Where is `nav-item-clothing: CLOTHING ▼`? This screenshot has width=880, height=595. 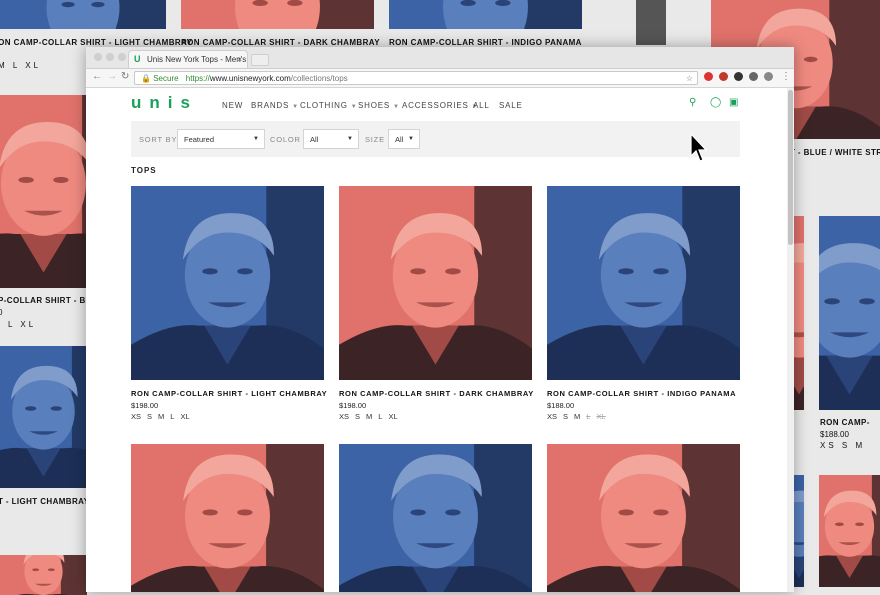 nav-item-clothing: CLOTHING ▼ is located at coordinates (329, 105).